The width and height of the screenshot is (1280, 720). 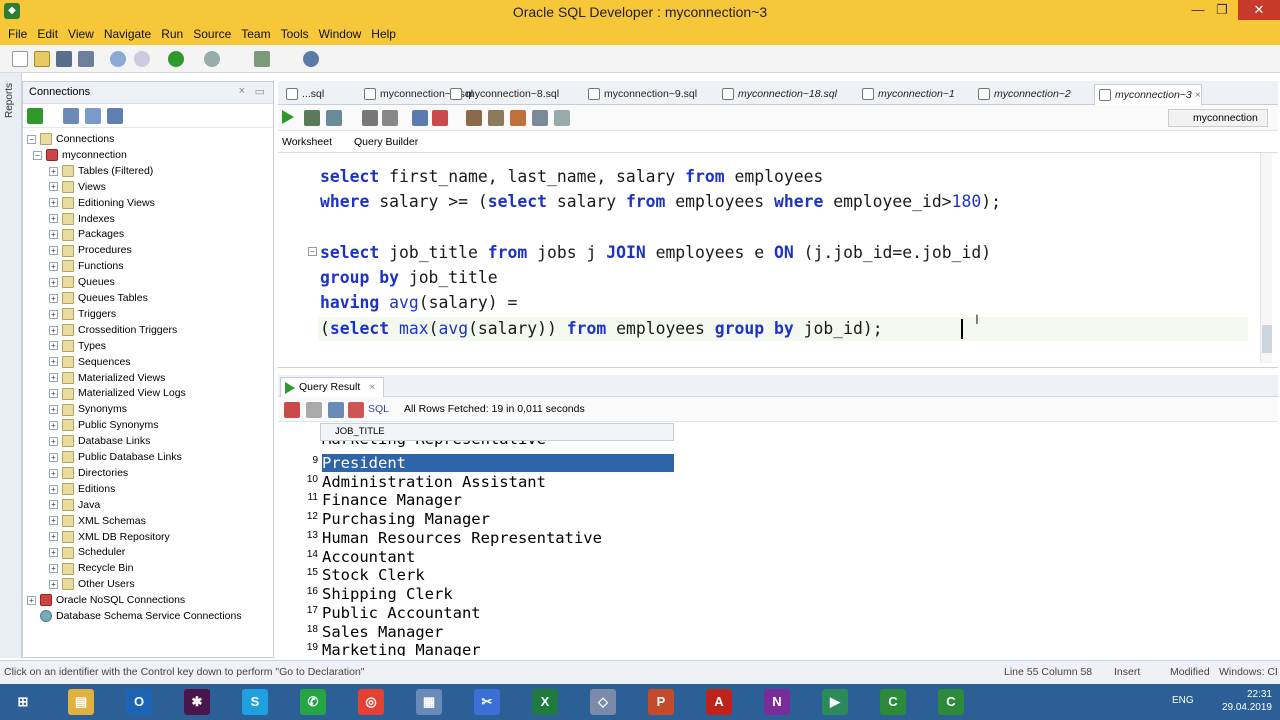 I want to click on cell-job-title: Shipping Clerk, so click(x=387, y=594).